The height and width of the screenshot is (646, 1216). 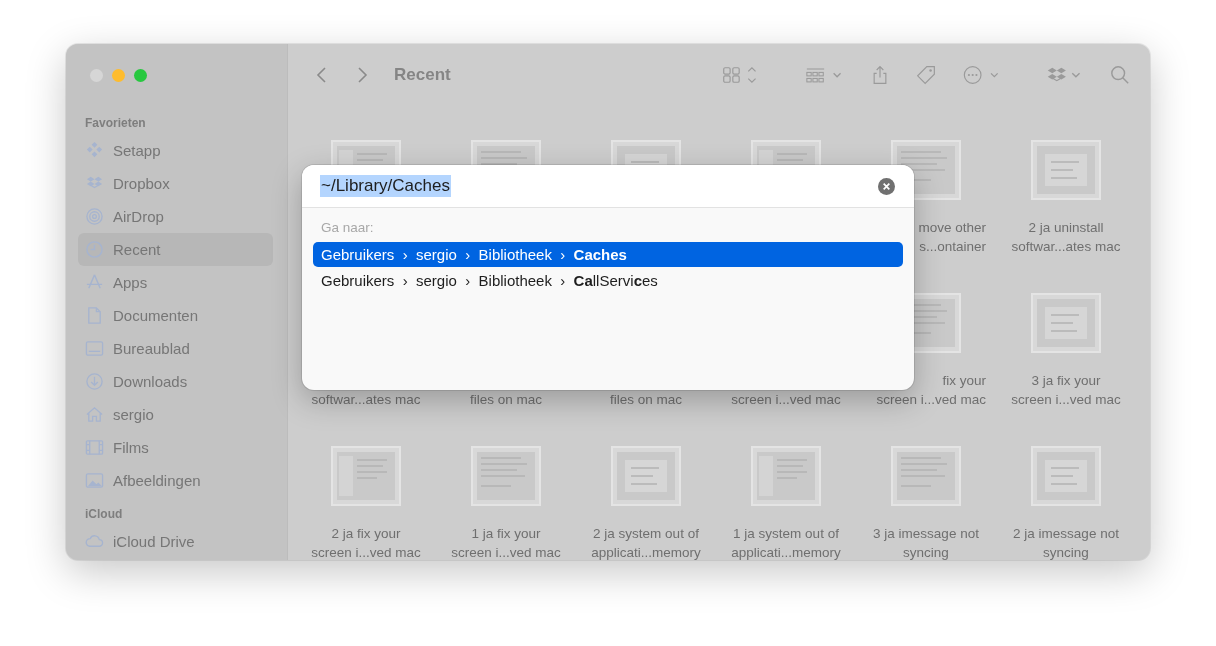 What do you see at coordinates (115, 123) in the screenshot?
I see `sidebar-section-title: Favorieten` at bounding box center [115, 123].